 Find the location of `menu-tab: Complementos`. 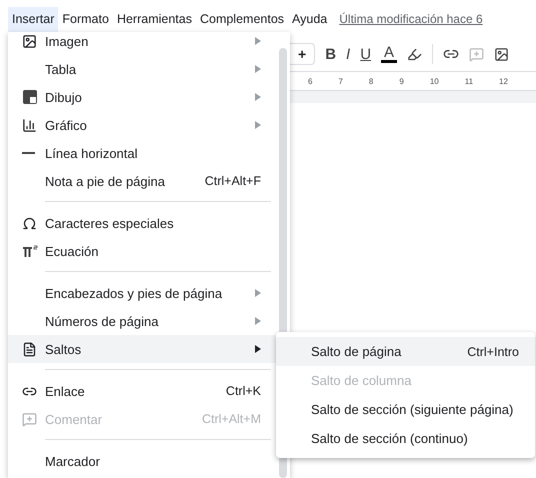

menu-tab: Complementos is located at coordinates (242, 19).